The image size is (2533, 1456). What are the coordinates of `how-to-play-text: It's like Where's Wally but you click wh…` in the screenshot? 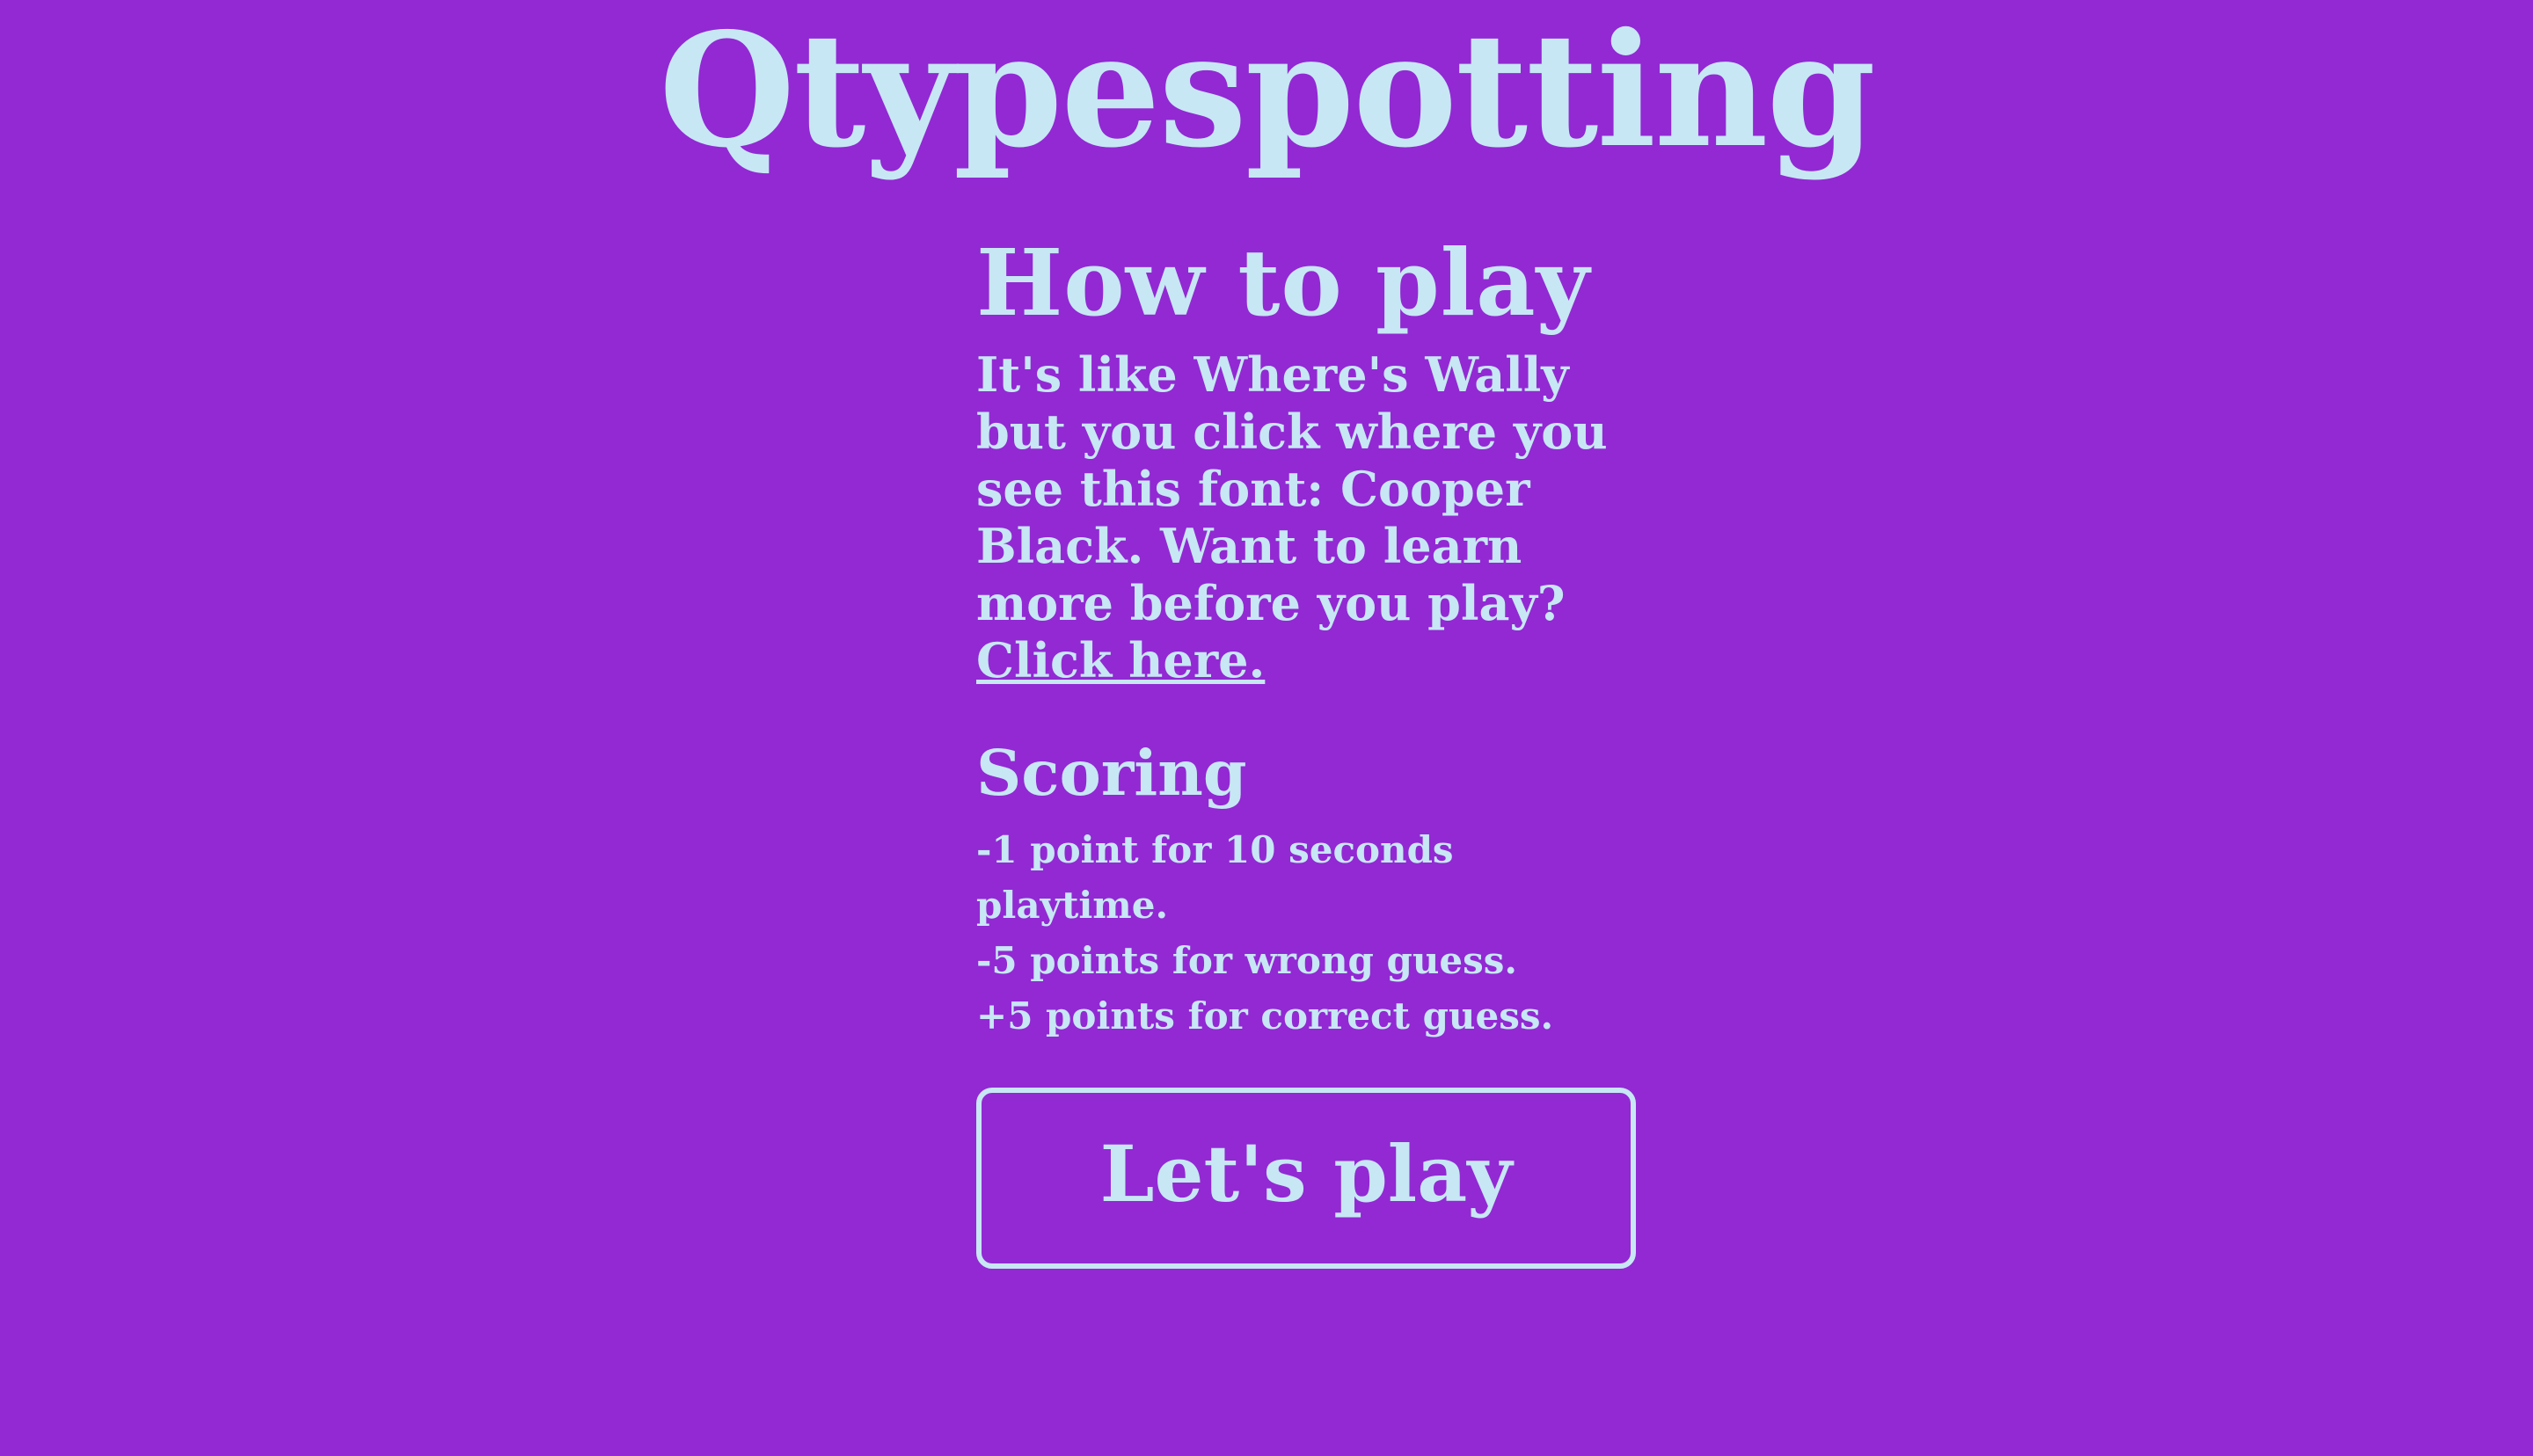 It's located at (1311, 517).